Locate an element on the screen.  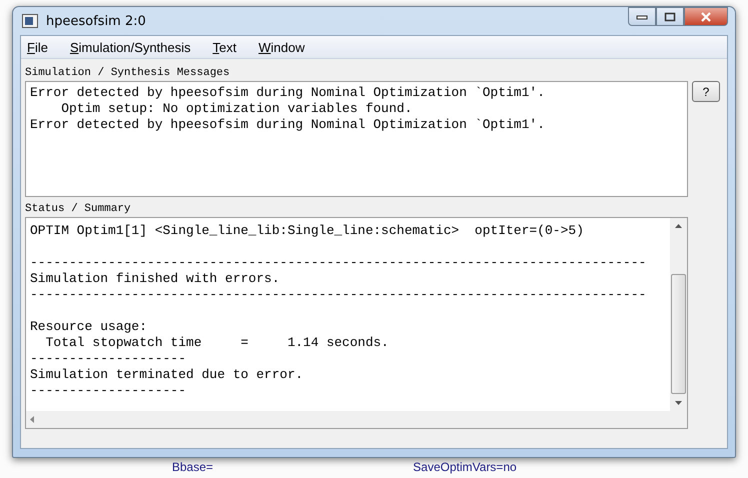
menu-item: File is located at coordinates (37, 47).